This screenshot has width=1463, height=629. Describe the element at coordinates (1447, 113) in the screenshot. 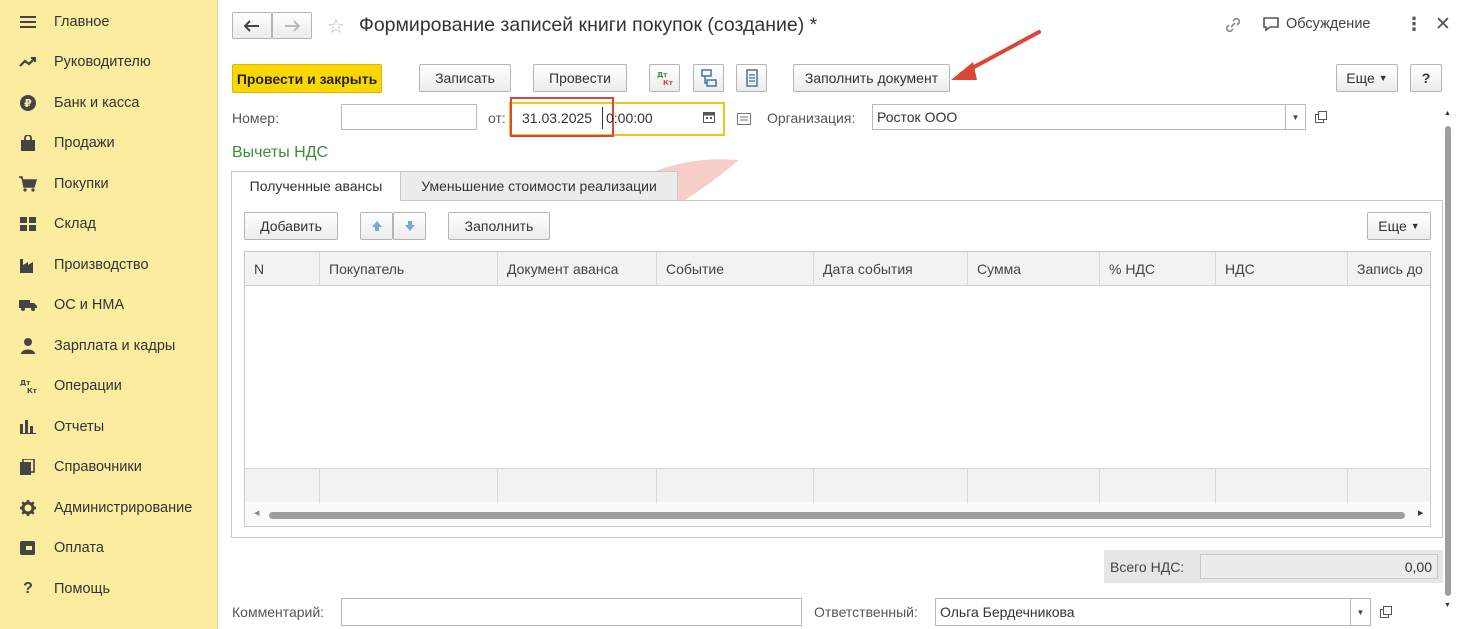

I see `scroll-up-icon: ▲` at that location.